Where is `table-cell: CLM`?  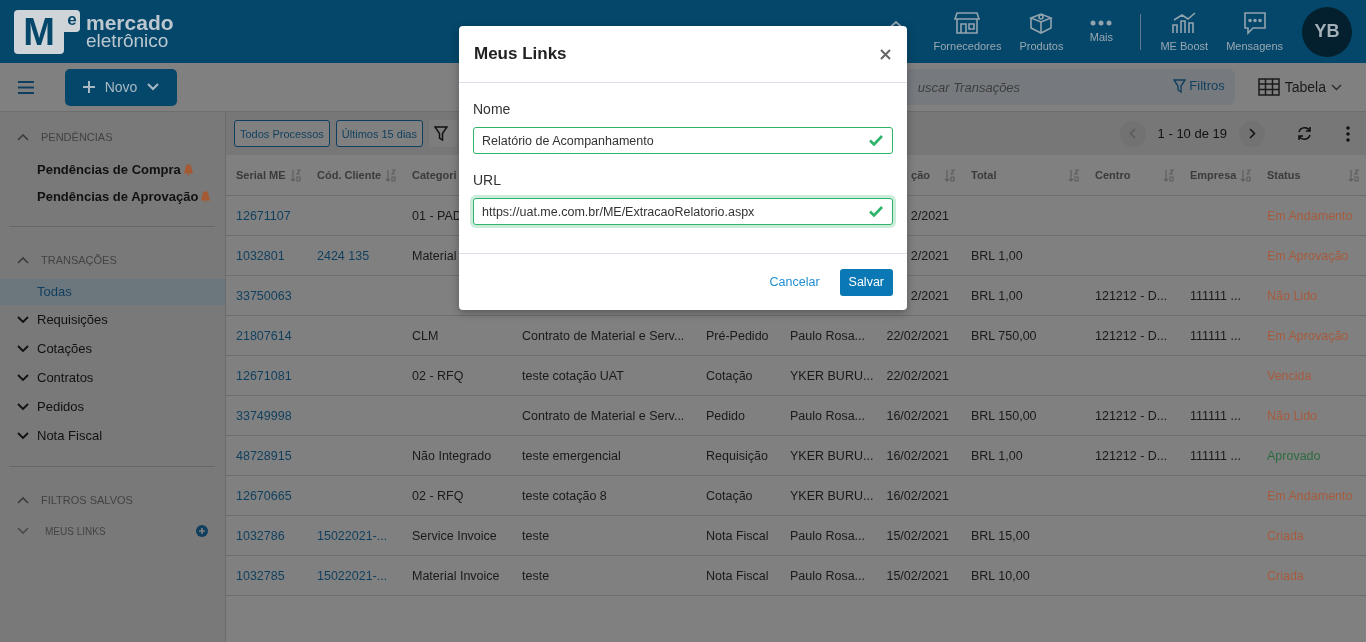
table-cell: CLM is located at coordinates (425, 335).